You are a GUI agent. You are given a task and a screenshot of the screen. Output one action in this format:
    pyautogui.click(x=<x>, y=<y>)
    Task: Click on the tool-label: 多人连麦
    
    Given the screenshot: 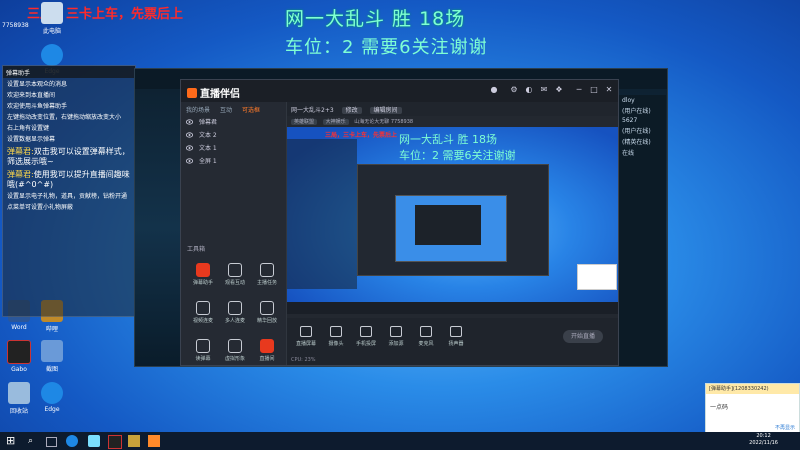 What is the action you would take?
    pyautogui.click(x=234, y=321)
    